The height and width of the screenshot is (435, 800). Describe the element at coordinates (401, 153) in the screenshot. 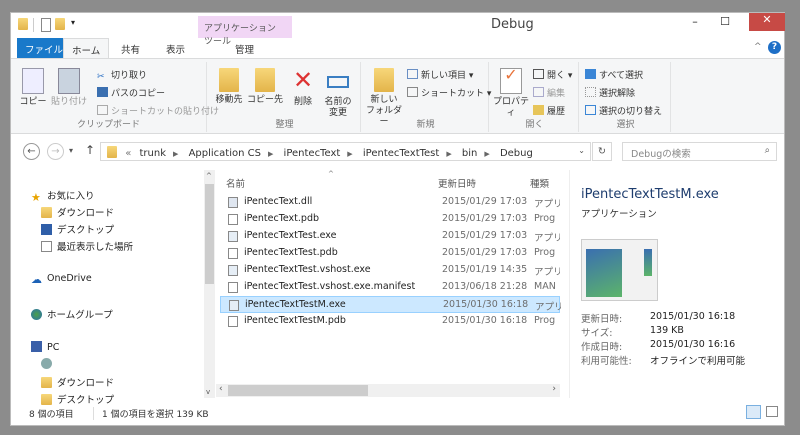

I see `crumb: iPentecTextTest` at that location.